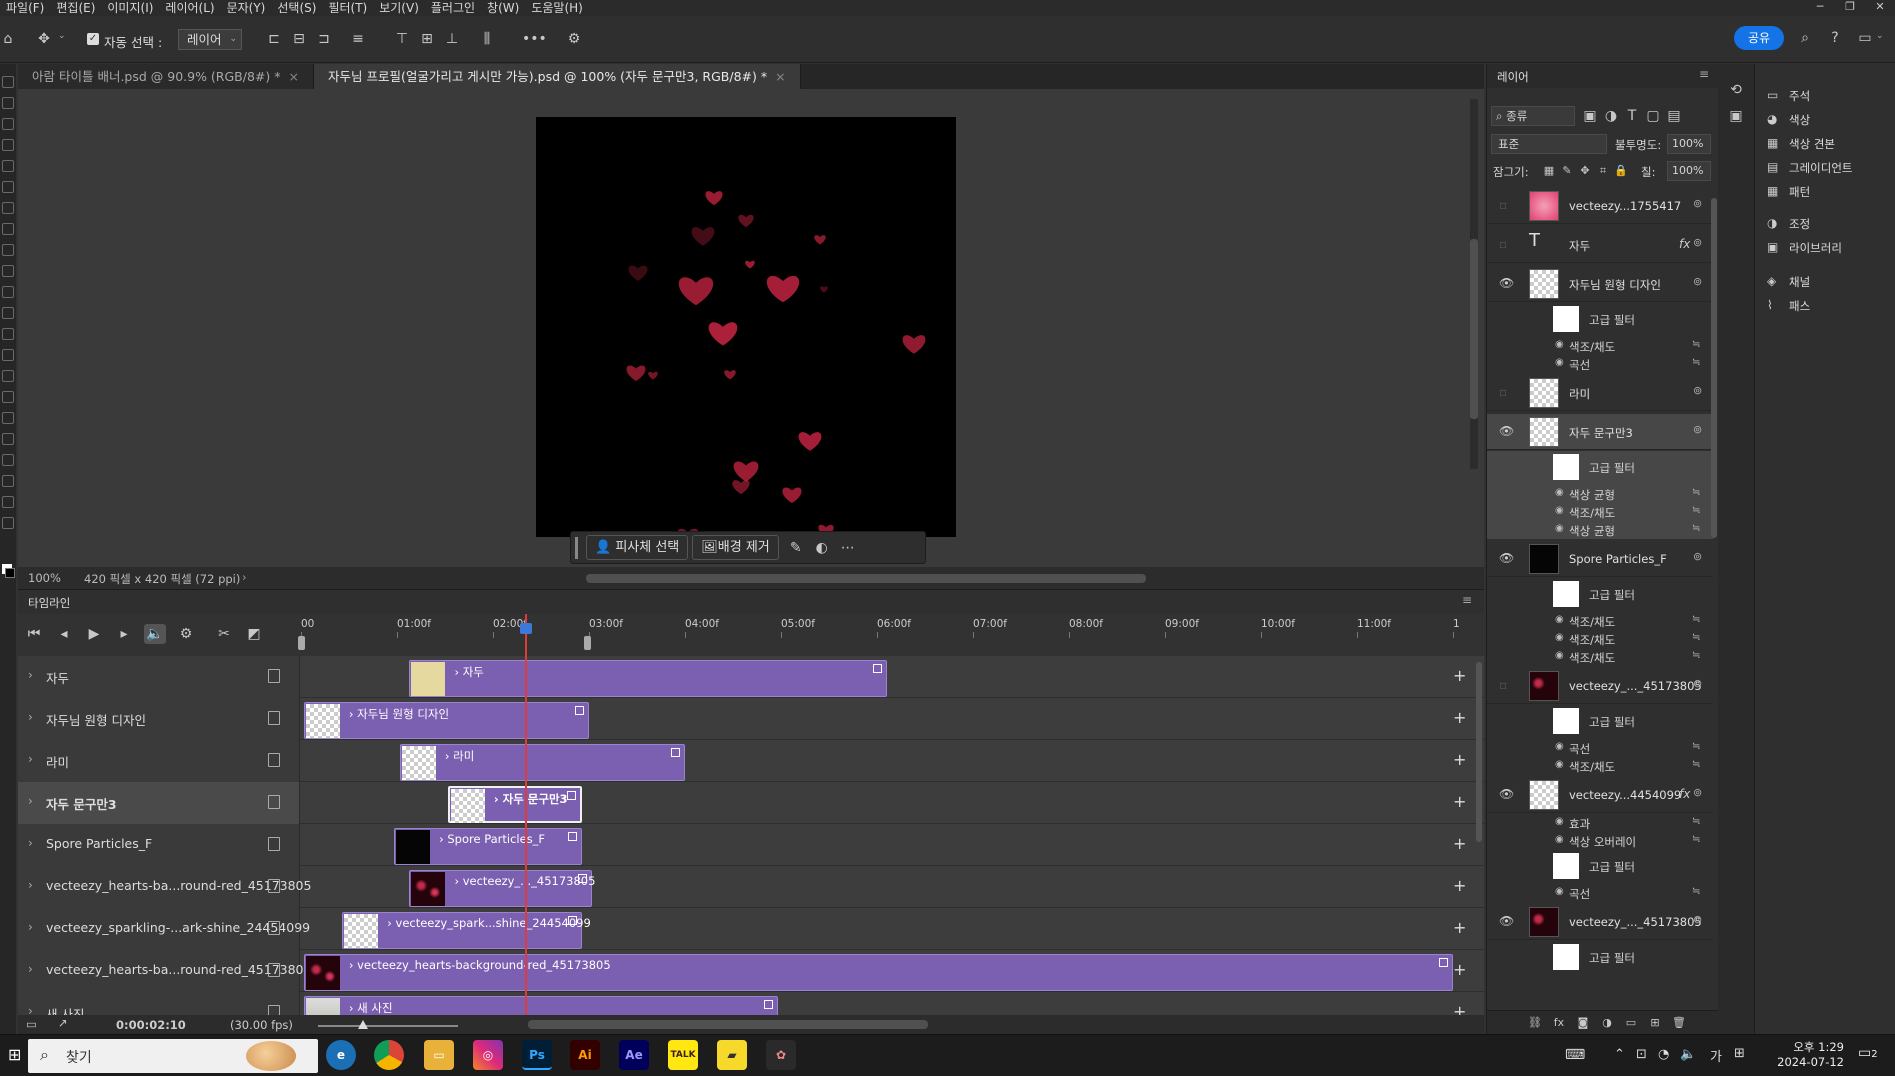 The width and height of the screenshot is (1895, 1076). What do you see at coordinates (1880, 8) in the screenshot?
I see `close-icon: ✕` at bounding box center [1880, 8].